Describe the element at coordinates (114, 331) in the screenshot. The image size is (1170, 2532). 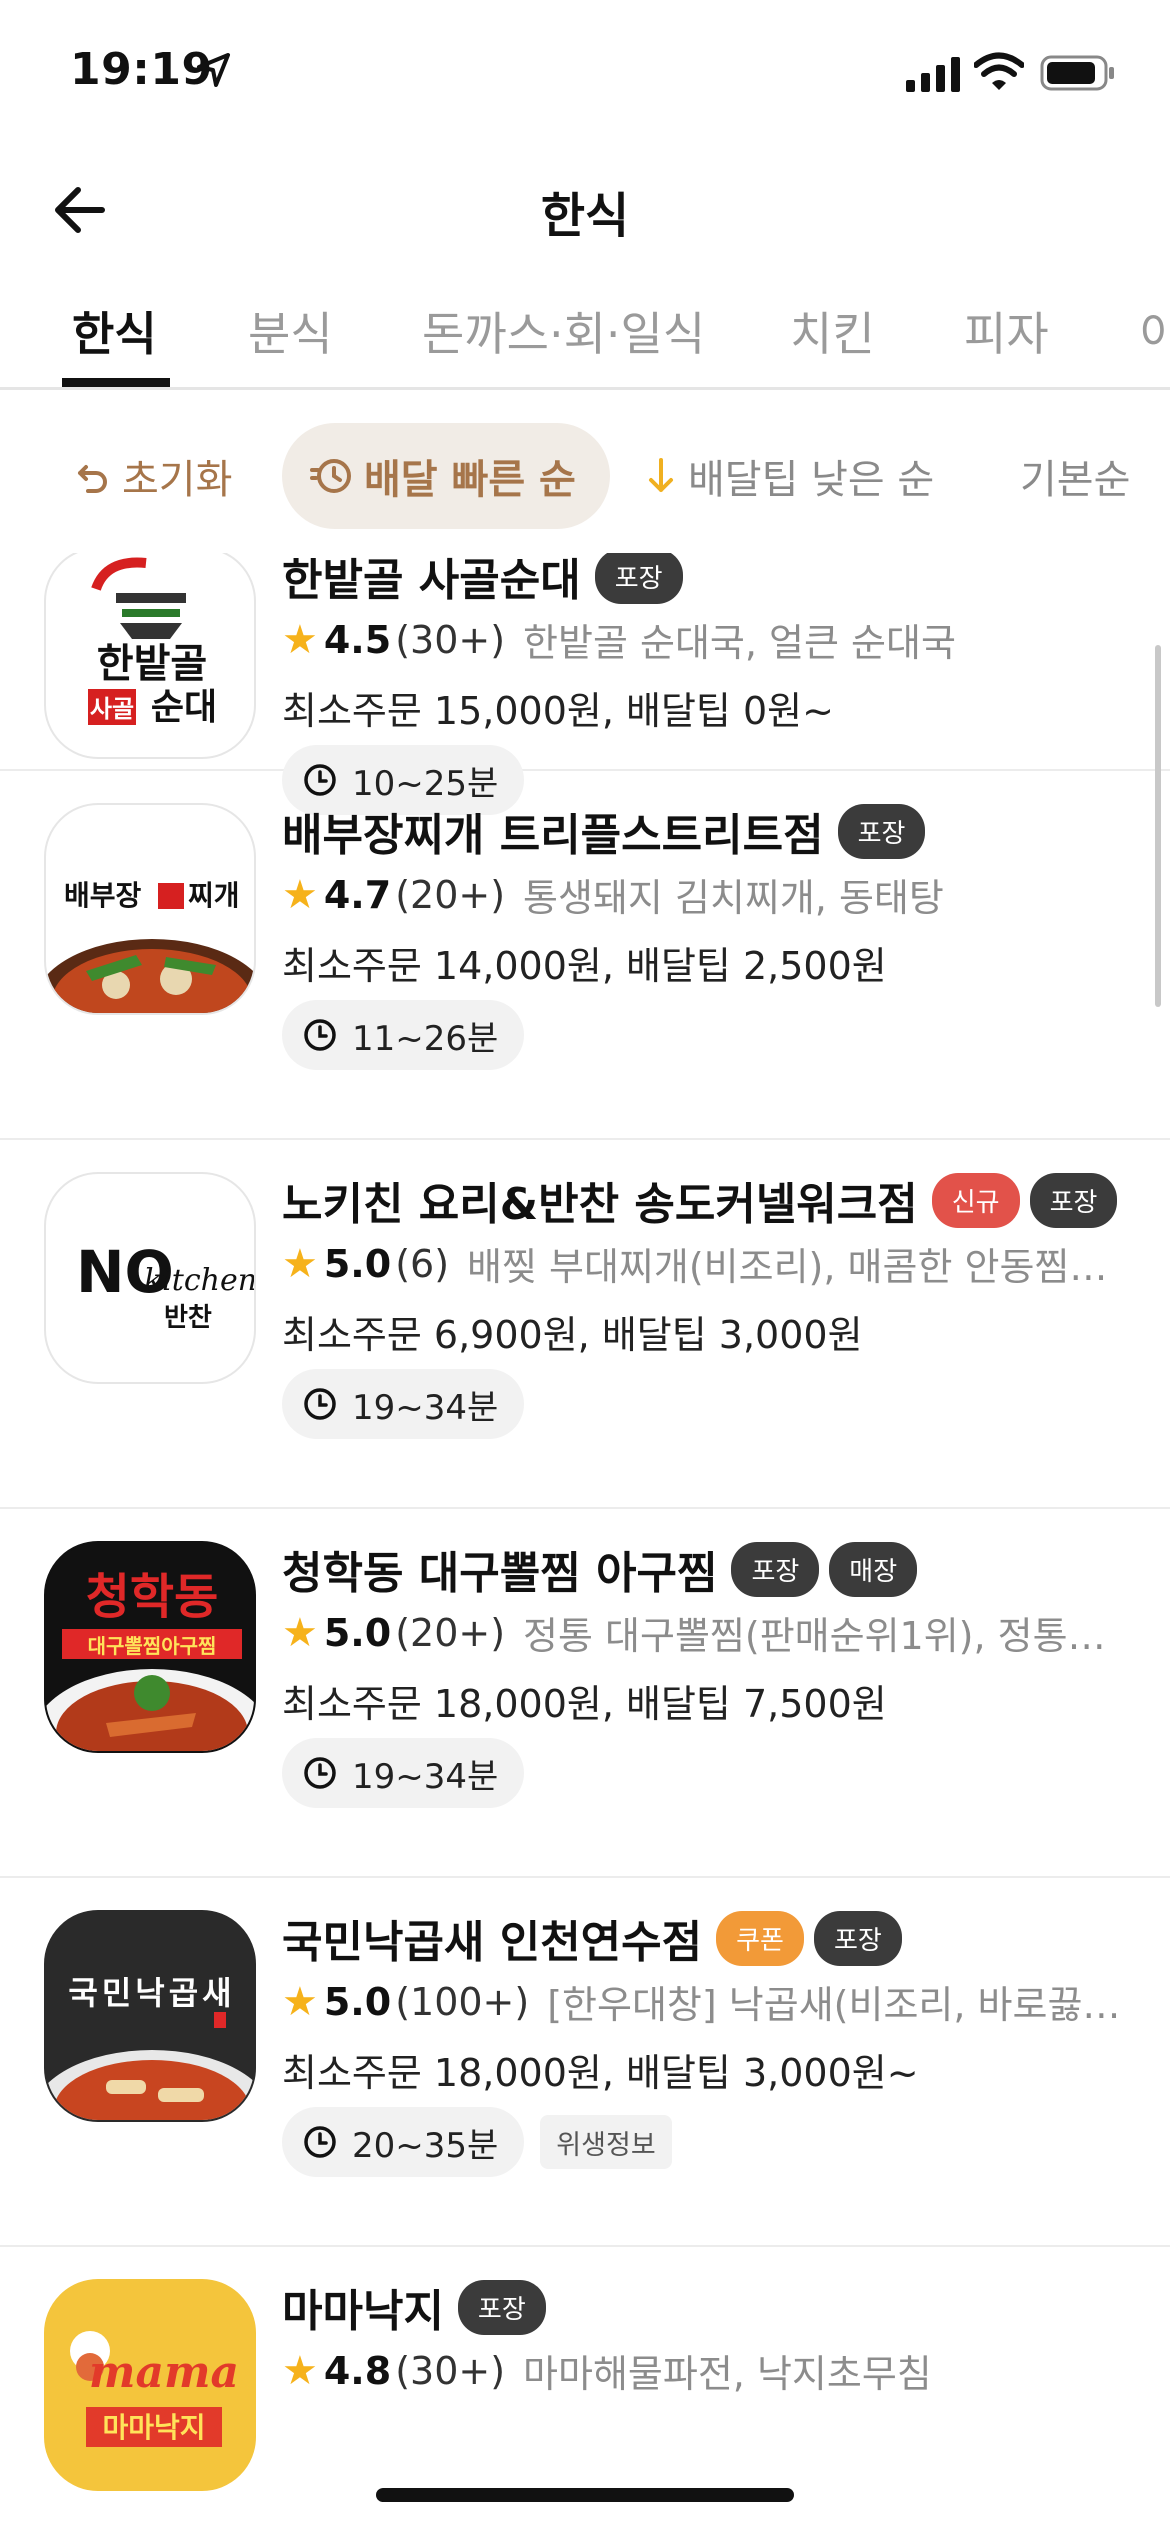
I see `tab-korean: 한식` at that location.